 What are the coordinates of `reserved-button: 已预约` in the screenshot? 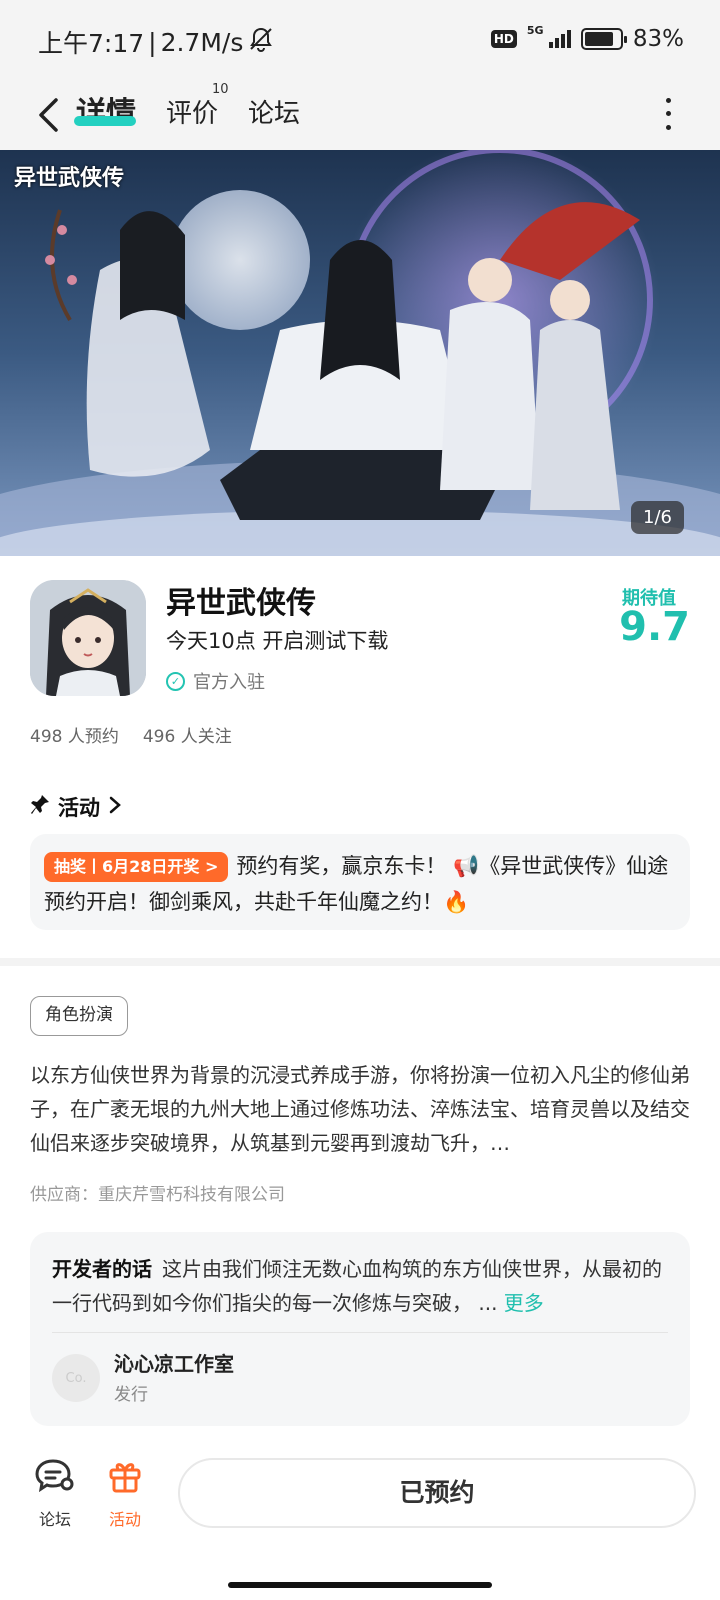 It's located at (437, 1493).